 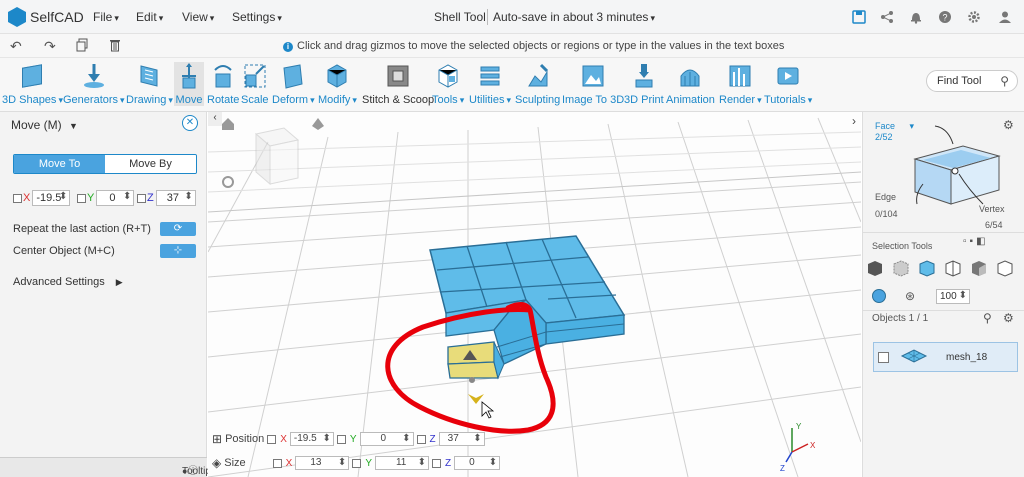 What do you see at coordinates (255, 84) in the screenshot?
I see `tool-scale: Scale` at bounding box center [255, 84].